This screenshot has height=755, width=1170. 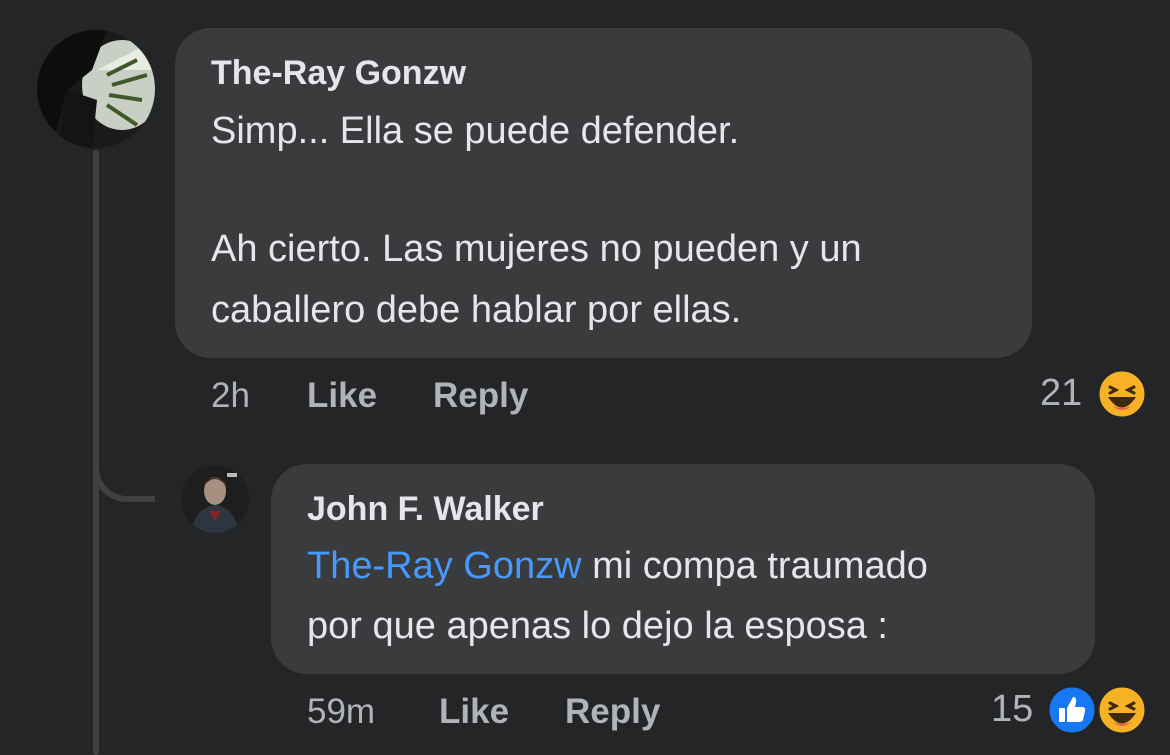 I want to click on reply-text-line: por que apenas lo dejo la esposa :, so click(x=597, y=626).